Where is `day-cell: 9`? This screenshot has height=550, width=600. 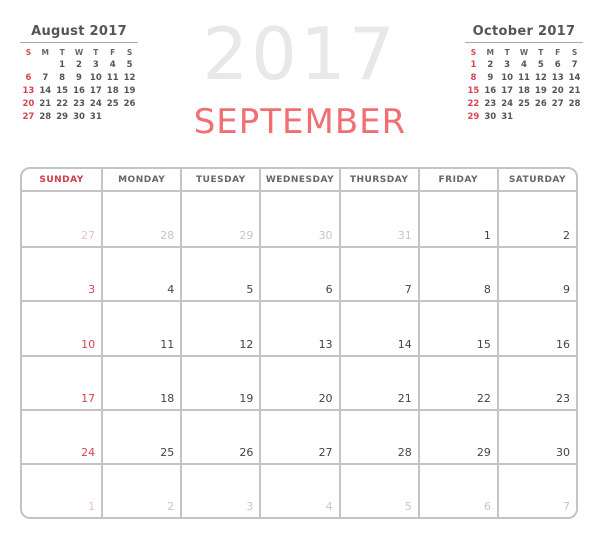 day-cell: 9 is located at coordinates (536, 273).